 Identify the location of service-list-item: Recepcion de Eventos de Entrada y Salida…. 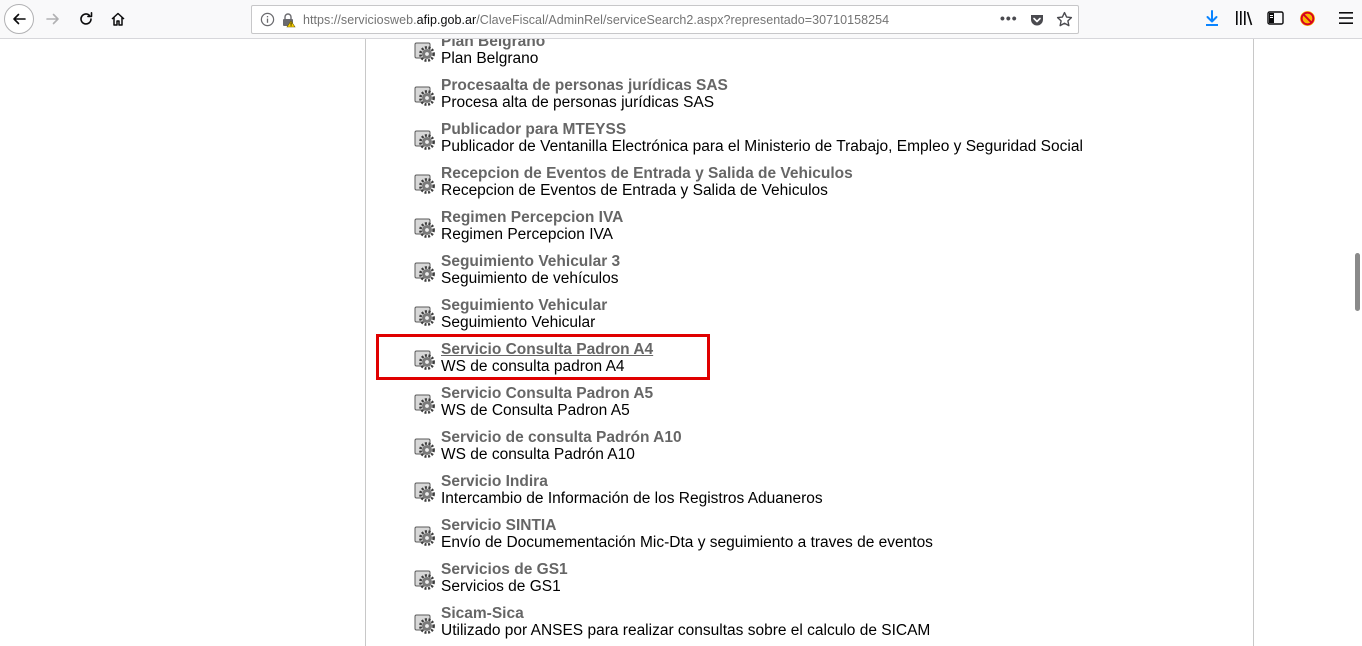
(809, 176).